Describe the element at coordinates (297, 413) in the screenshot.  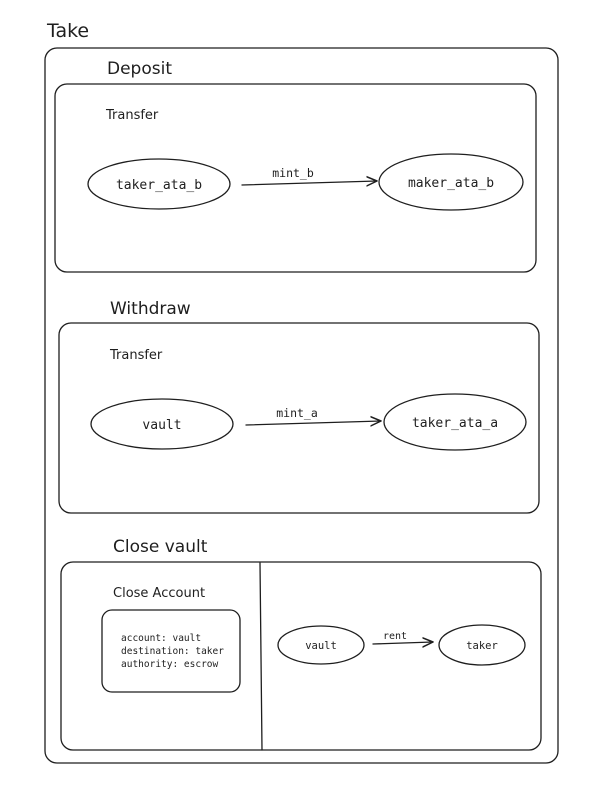
I see `withdraw-edge-label: mint_a` at that location.